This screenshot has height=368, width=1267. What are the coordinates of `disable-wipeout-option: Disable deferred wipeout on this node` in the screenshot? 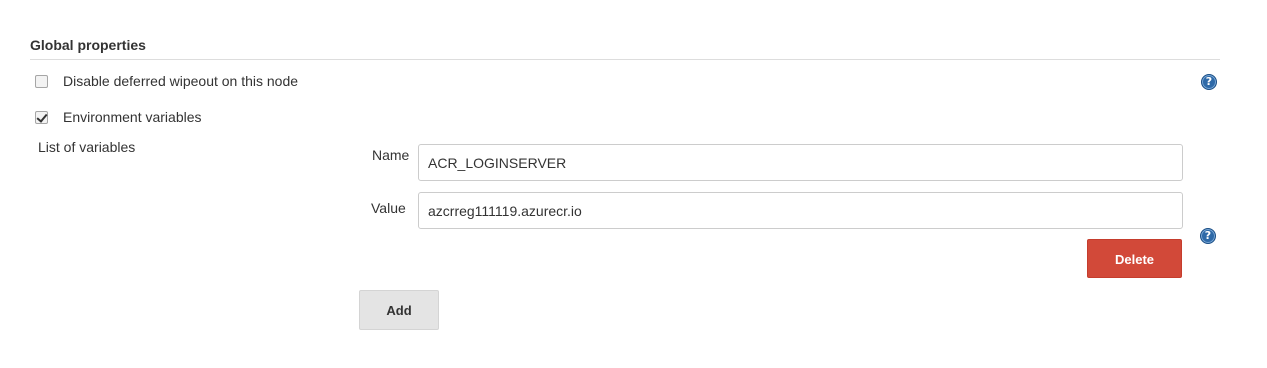 It's located at (166, 81).